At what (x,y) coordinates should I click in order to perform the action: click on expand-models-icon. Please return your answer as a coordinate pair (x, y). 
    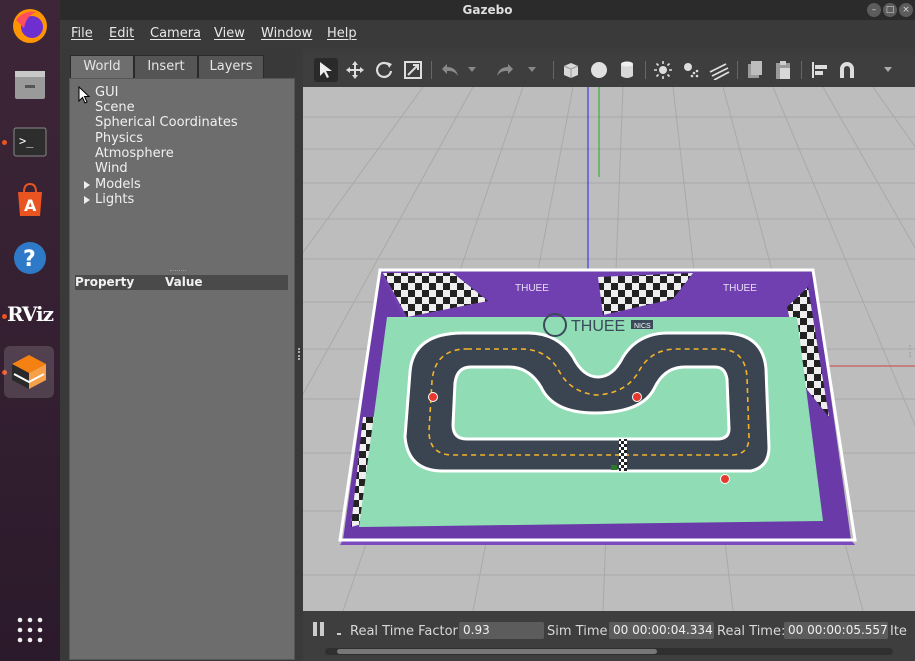
    Looking at the image, I should click on (87, 185).